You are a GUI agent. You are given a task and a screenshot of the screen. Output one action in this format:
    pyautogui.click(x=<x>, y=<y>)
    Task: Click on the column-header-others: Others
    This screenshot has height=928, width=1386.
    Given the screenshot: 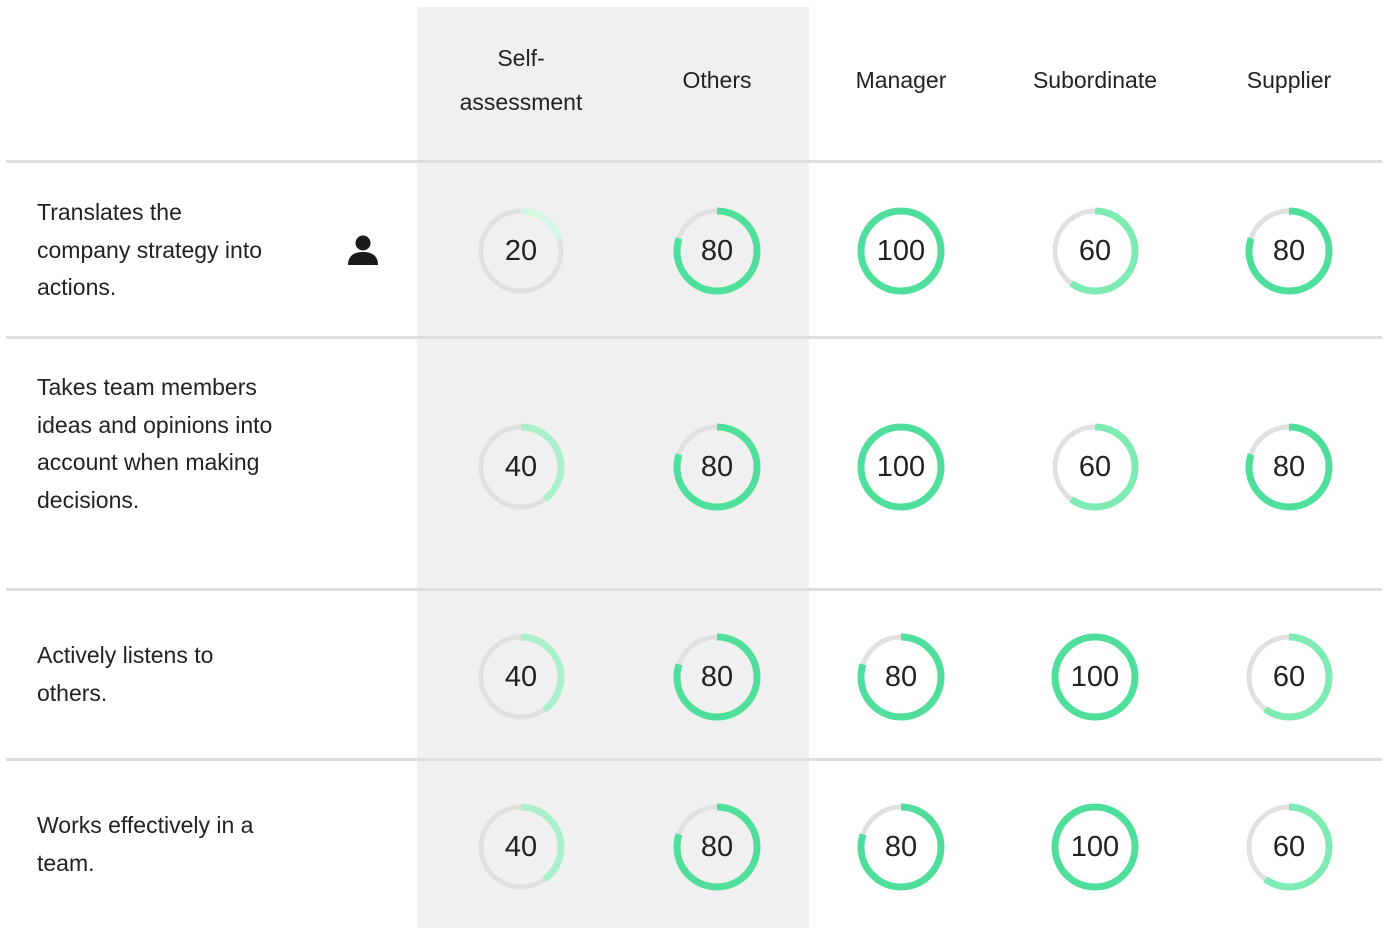 What is the action you would take?
    pyautogui.click(x=717, y=80)
    